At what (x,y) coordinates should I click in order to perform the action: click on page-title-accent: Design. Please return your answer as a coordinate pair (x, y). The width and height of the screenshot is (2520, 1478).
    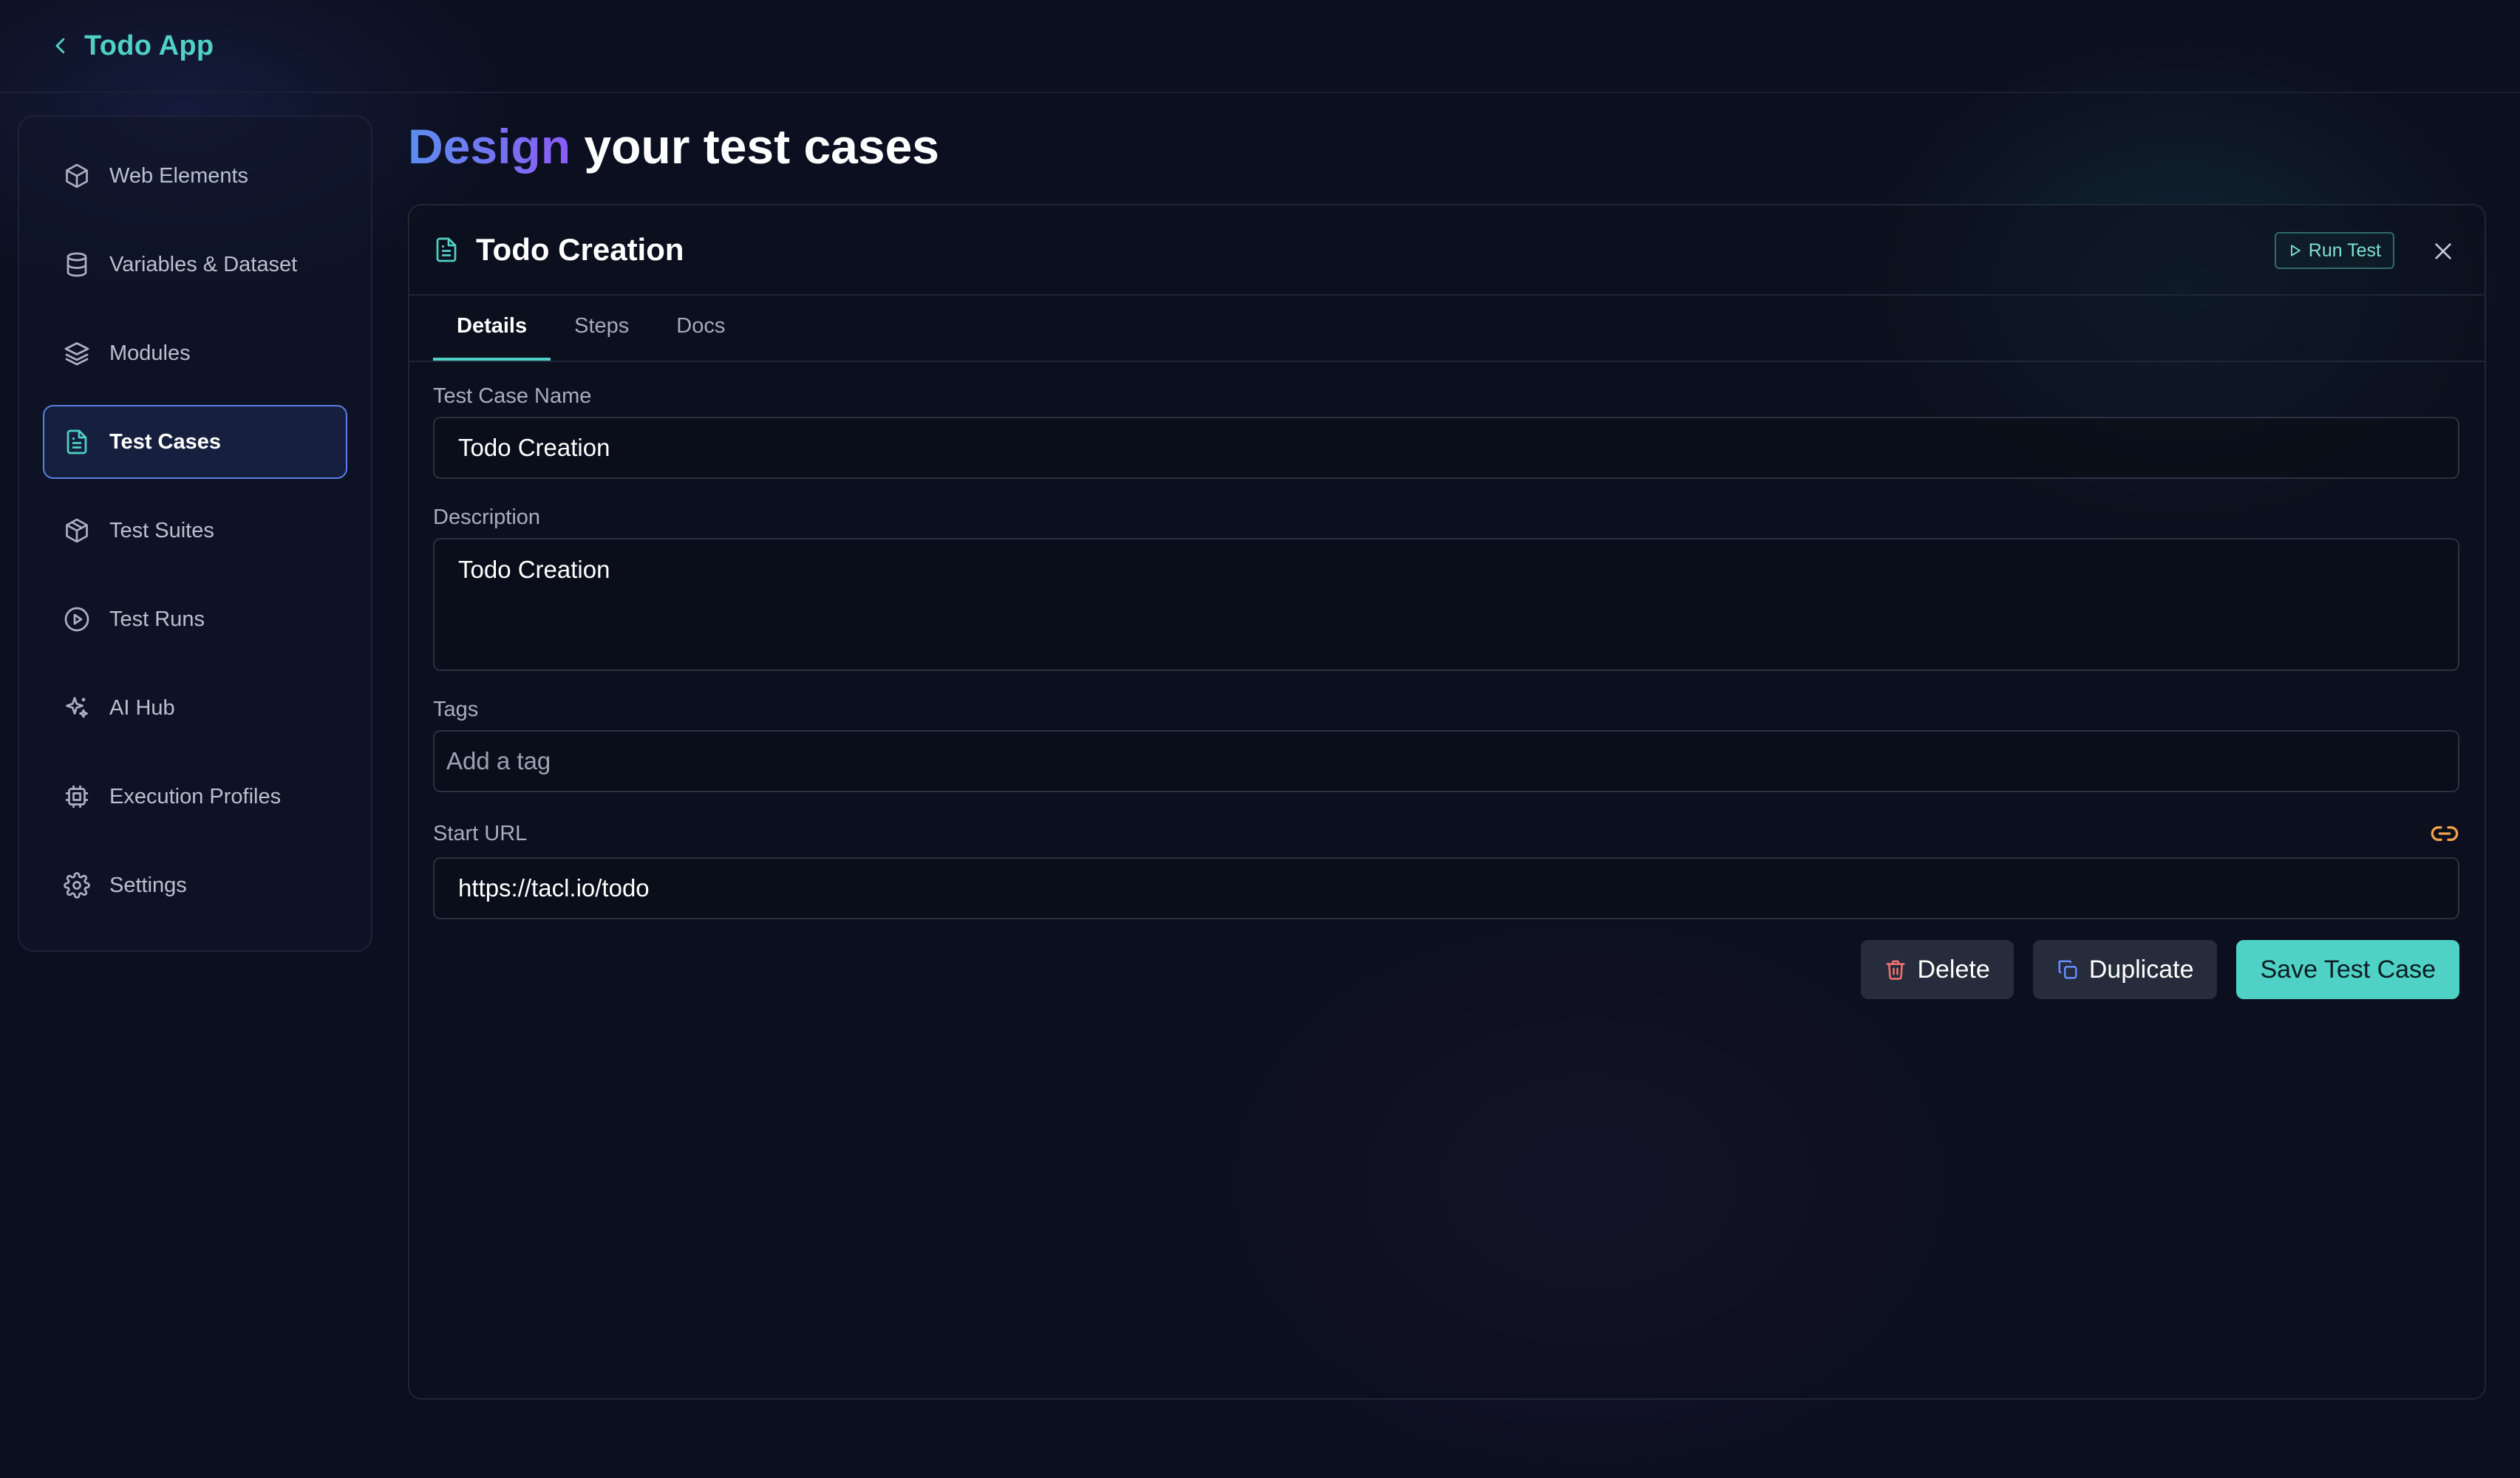
    Looking at the image, I should click on (490, 146).